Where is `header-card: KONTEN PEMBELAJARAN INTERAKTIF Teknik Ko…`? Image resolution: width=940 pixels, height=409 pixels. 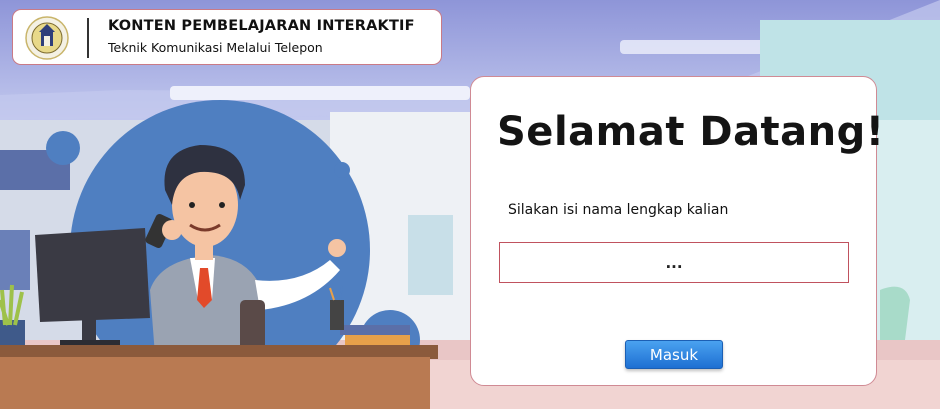 header-card: KONTEN PEMBELAJARAN INTERAKTIF Teknik Ko… is located at coordinates (227, 37).